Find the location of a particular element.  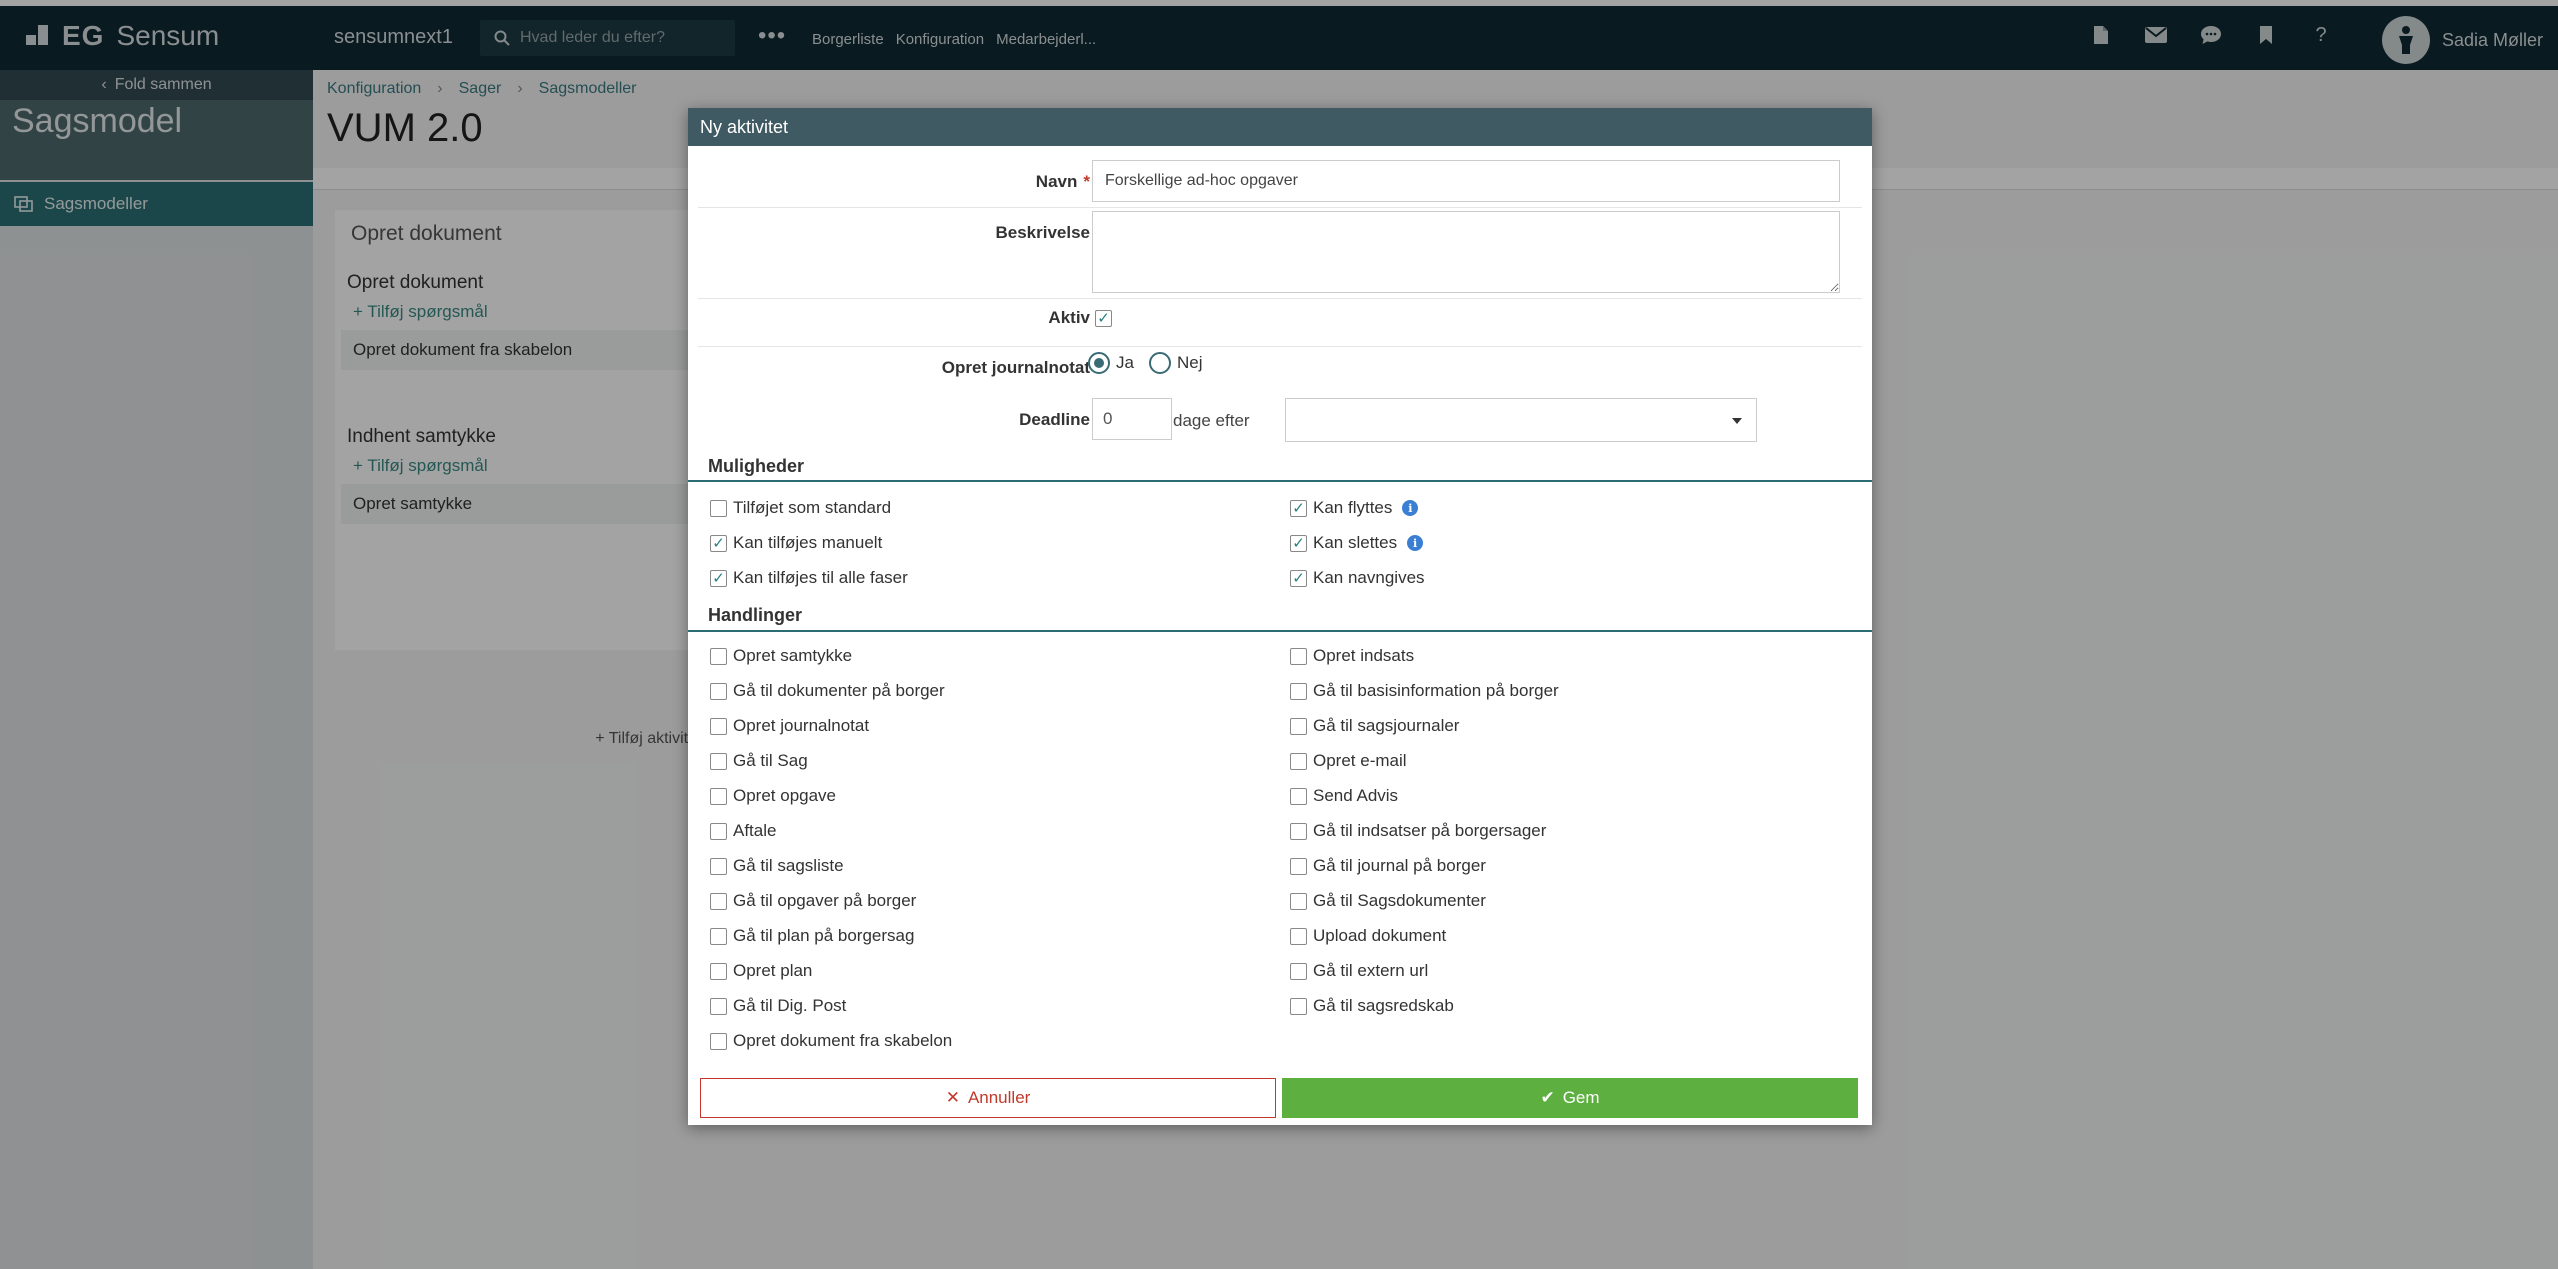

journal-yes-radio is located at coordinates (1099, 363).